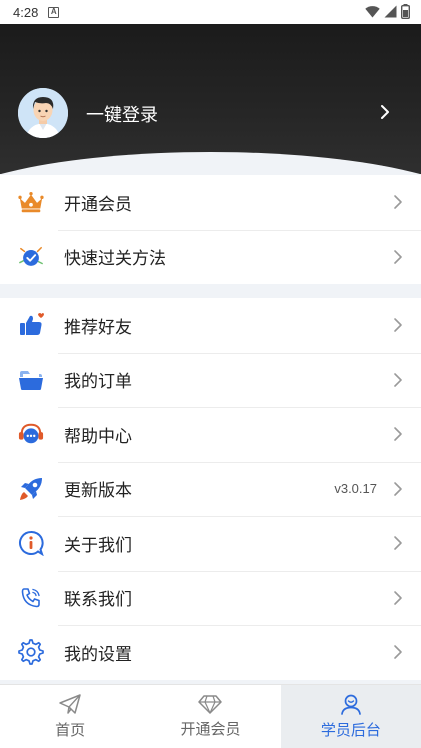 This screenshot has width=421, height=748. What do you see at coordinates (70, 704) in the screenshot?
I see `paper-plane-icon` at bounding box center [70, 704].